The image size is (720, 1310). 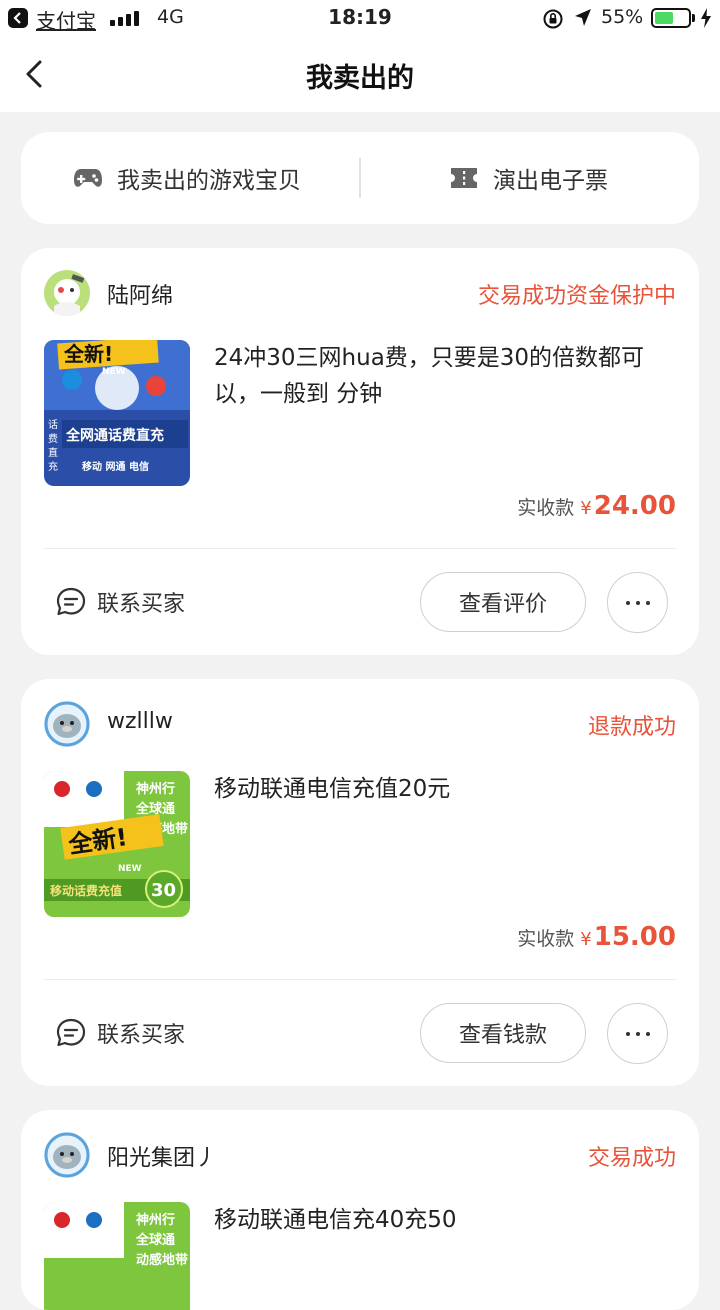 I want to click on order-status: 交易成功, so click(x=631, y=1158).